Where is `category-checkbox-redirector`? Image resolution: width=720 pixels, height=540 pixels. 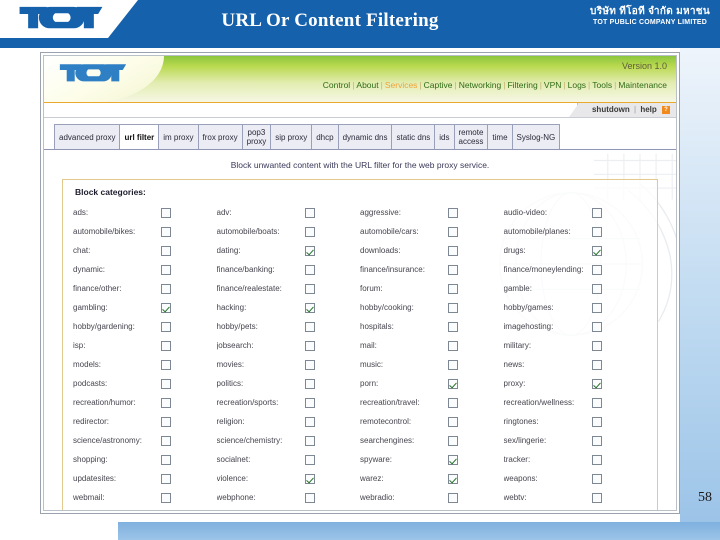 category-checkbox-redirector is located at coordinates (166, 421).